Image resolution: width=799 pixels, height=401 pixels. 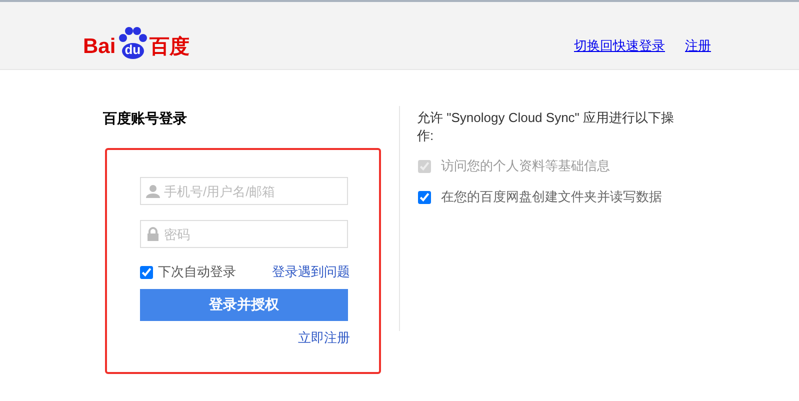 I want to click on remember-checkbox, so click(x=146, y=272).